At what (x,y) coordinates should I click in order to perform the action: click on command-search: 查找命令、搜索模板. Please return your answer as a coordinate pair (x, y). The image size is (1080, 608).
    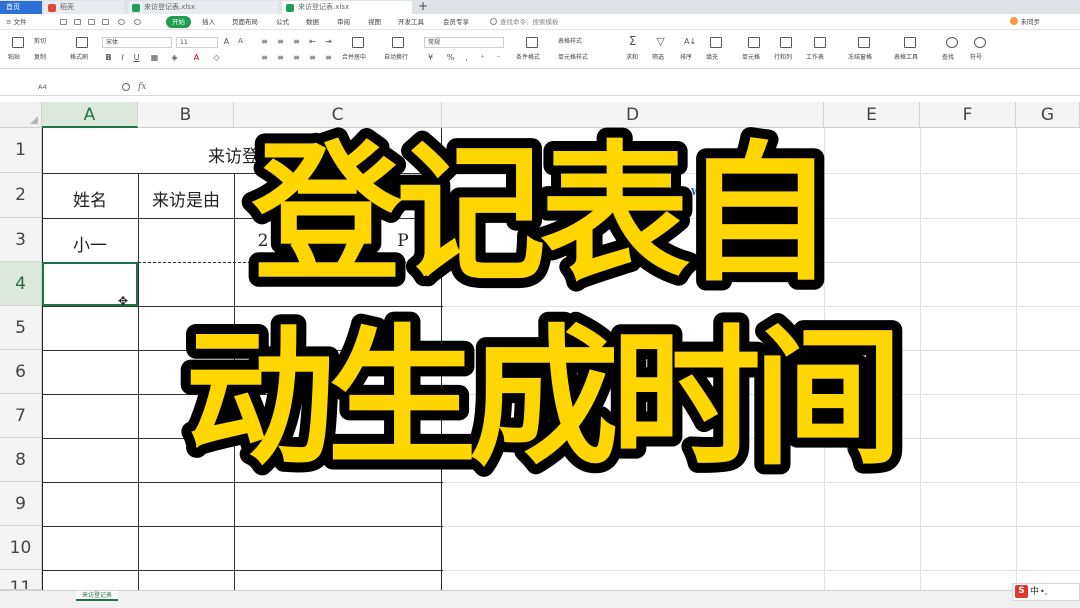
    Looking at the image, I should click on (545, 22).